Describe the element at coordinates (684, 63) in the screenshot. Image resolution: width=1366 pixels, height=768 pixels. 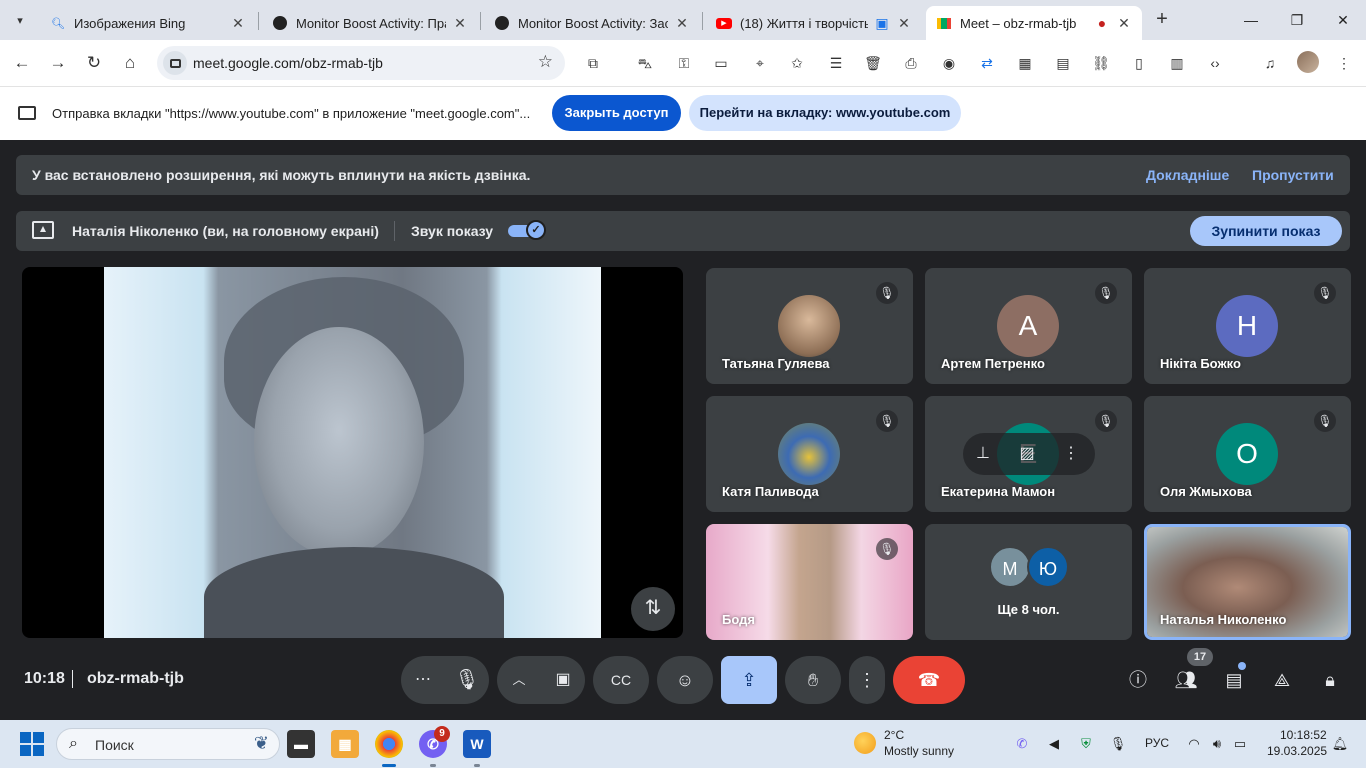
I see `key-icon: ⚿` at that location.